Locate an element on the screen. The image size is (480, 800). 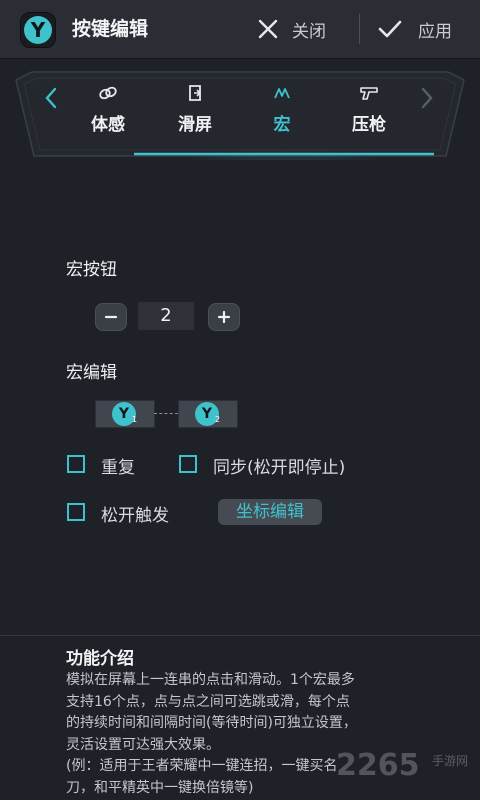
watermark-number: 2265 is located at coordinates (378, 765).